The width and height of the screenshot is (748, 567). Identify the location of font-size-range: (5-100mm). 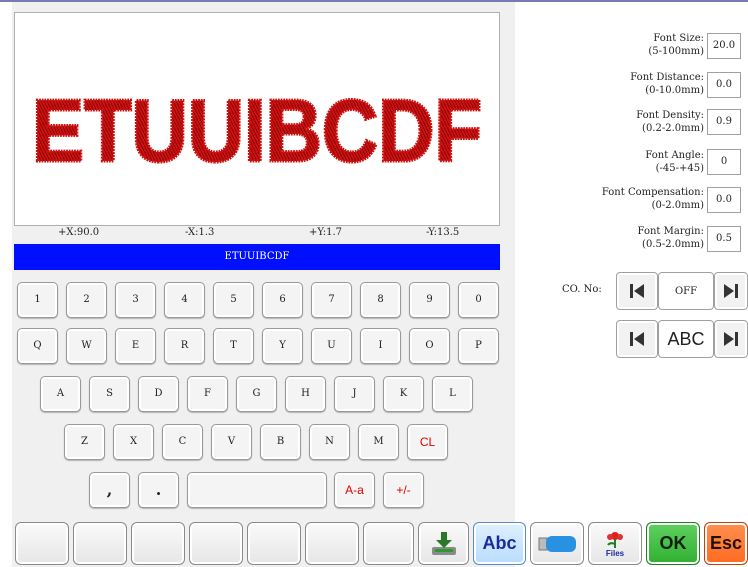
(676, 51).